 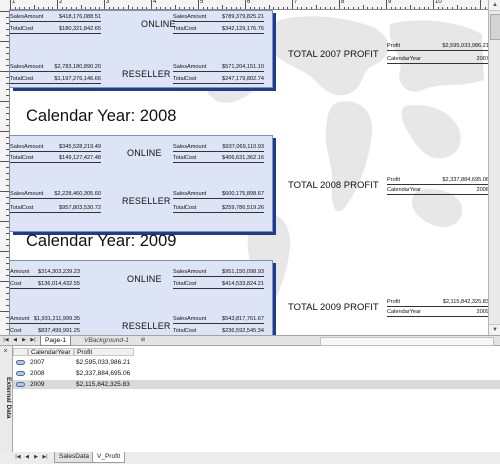 What do you see at coordinates (45, 457) in the screenshot?
I see `last-sheet-icon: ▶|` at bounding box center [45, 457].